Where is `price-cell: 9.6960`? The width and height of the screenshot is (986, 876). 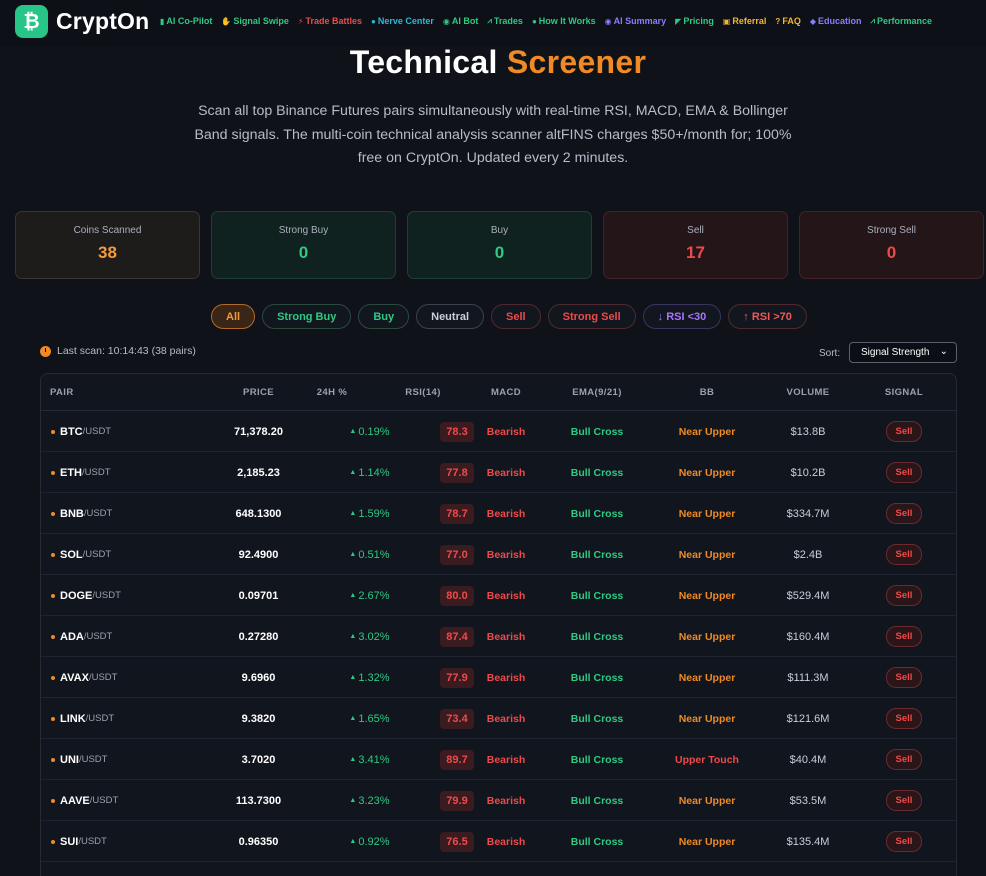 price-cell: 9.6960 is located at coordinates (258, 677).